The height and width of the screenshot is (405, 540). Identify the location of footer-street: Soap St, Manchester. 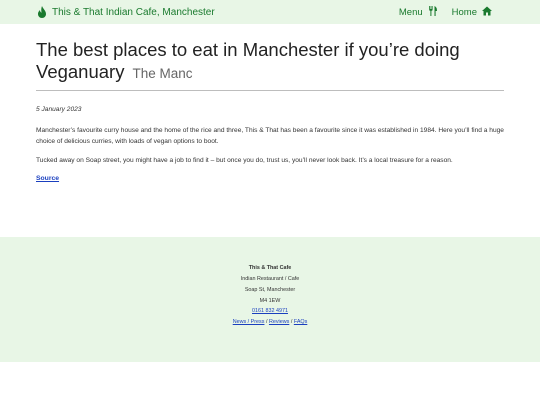
(270, 290).